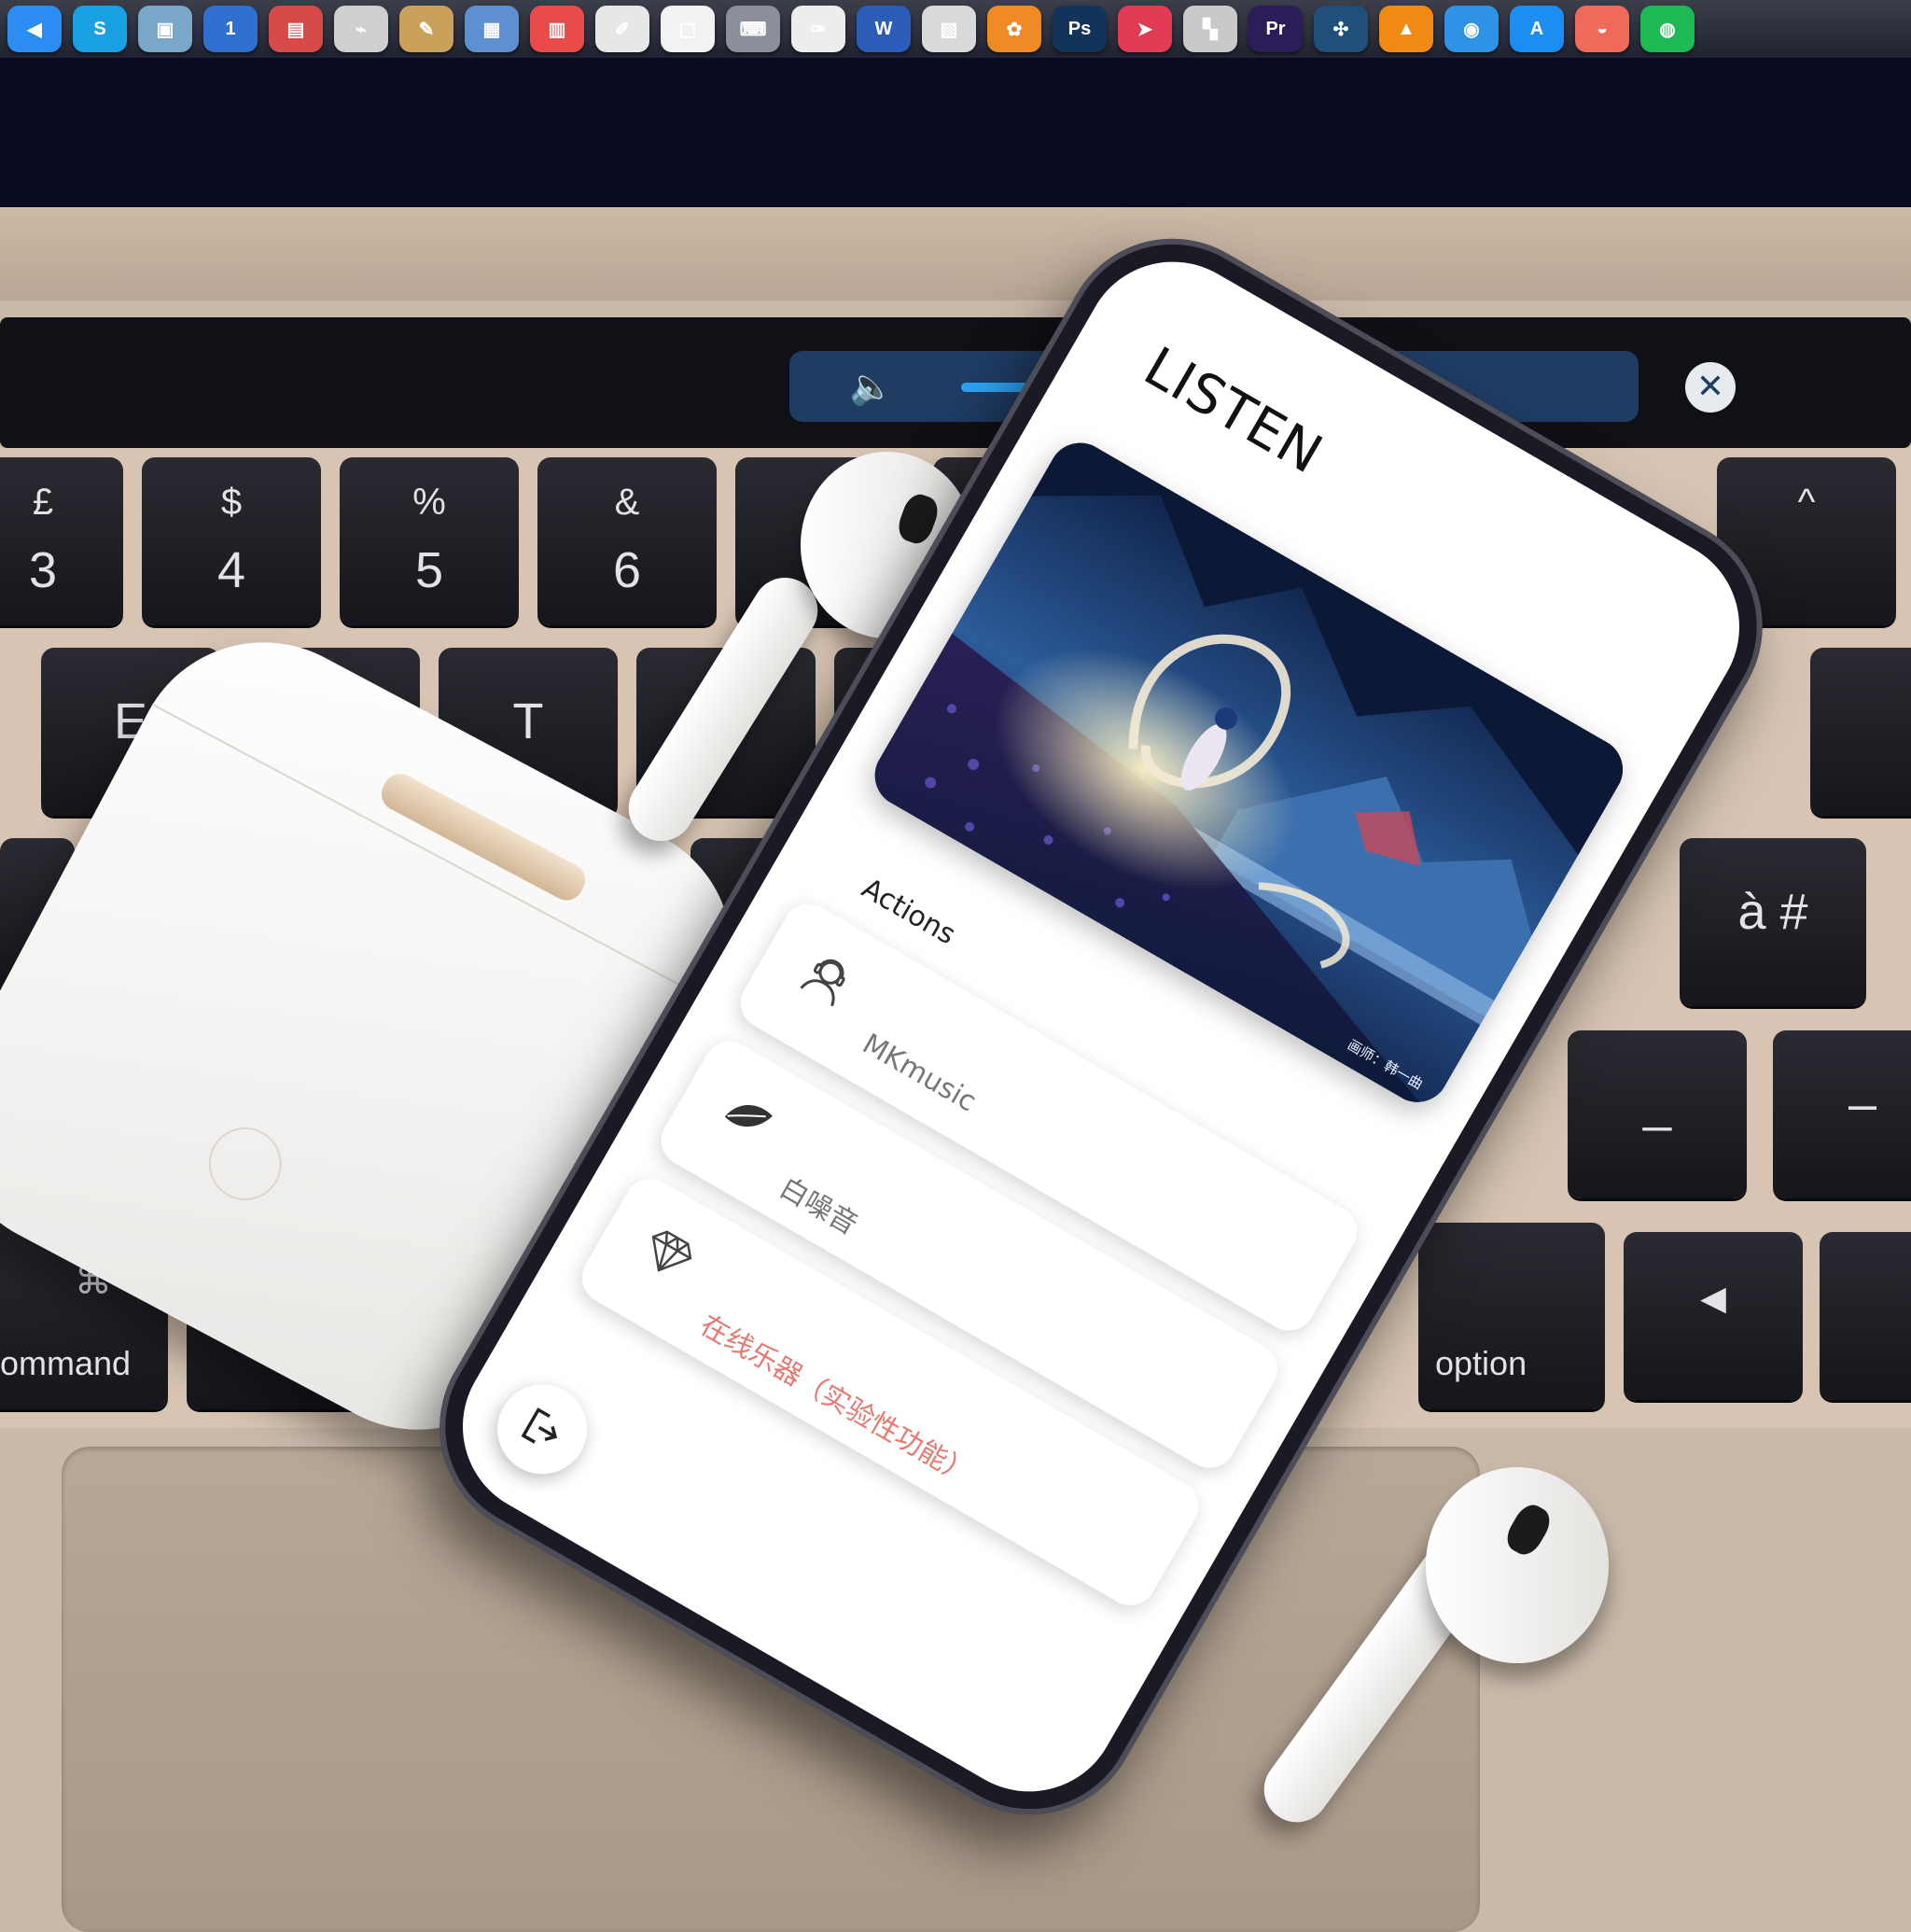 The image size is (1911, 1932). I want to click on key-arrow-left: ◀, so click(1714, 1316).